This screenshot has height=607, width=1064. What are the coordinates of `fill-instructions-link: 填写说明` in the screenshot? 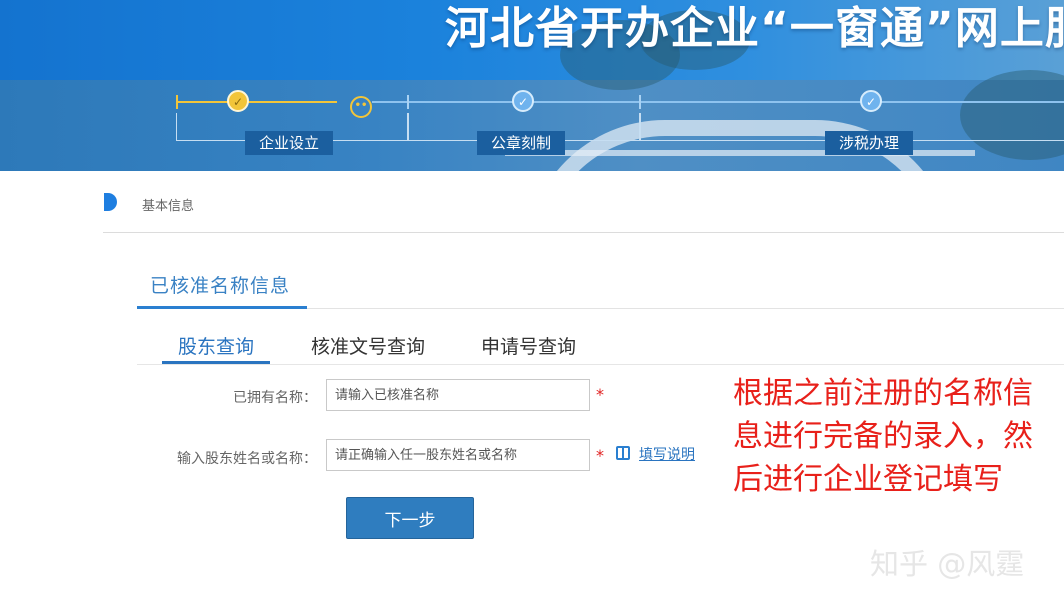 It's located at (667, 454).